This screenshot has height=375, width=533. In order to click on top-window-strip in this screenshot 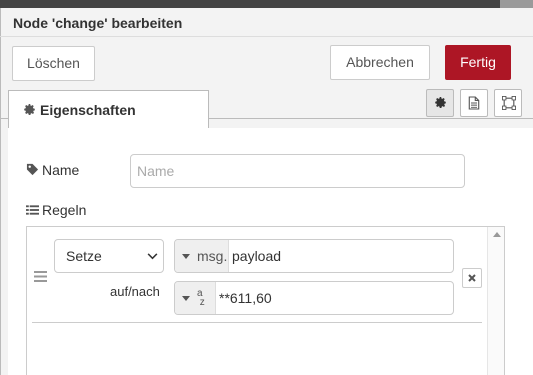, I will do `click(266, 4)`.